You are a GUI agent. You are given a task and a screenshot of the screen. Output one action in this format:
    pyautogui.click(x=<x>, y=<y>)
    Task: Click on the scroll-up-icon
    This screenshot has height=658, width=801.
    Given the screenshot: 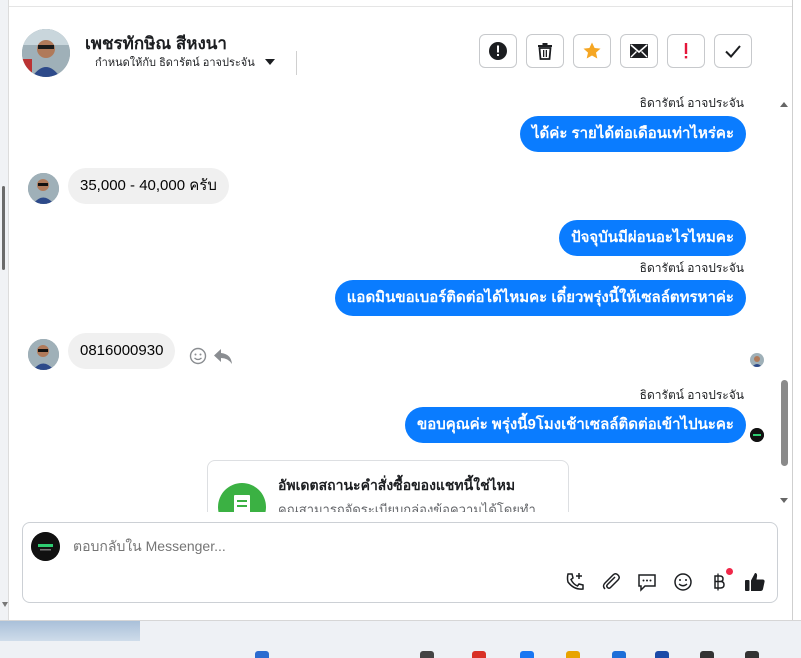 What is the action you would take?
    pyautogui.click(x=784, y=104)
    